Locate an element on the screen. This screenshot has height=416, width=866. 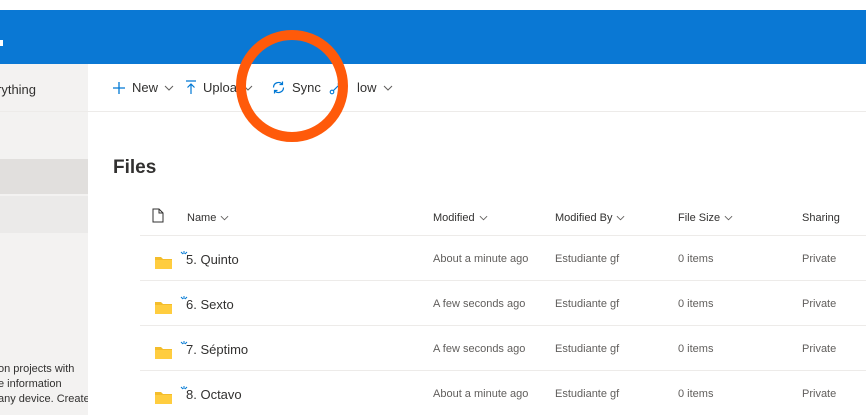
file-type-column-header is located at coordinates (158, 217).